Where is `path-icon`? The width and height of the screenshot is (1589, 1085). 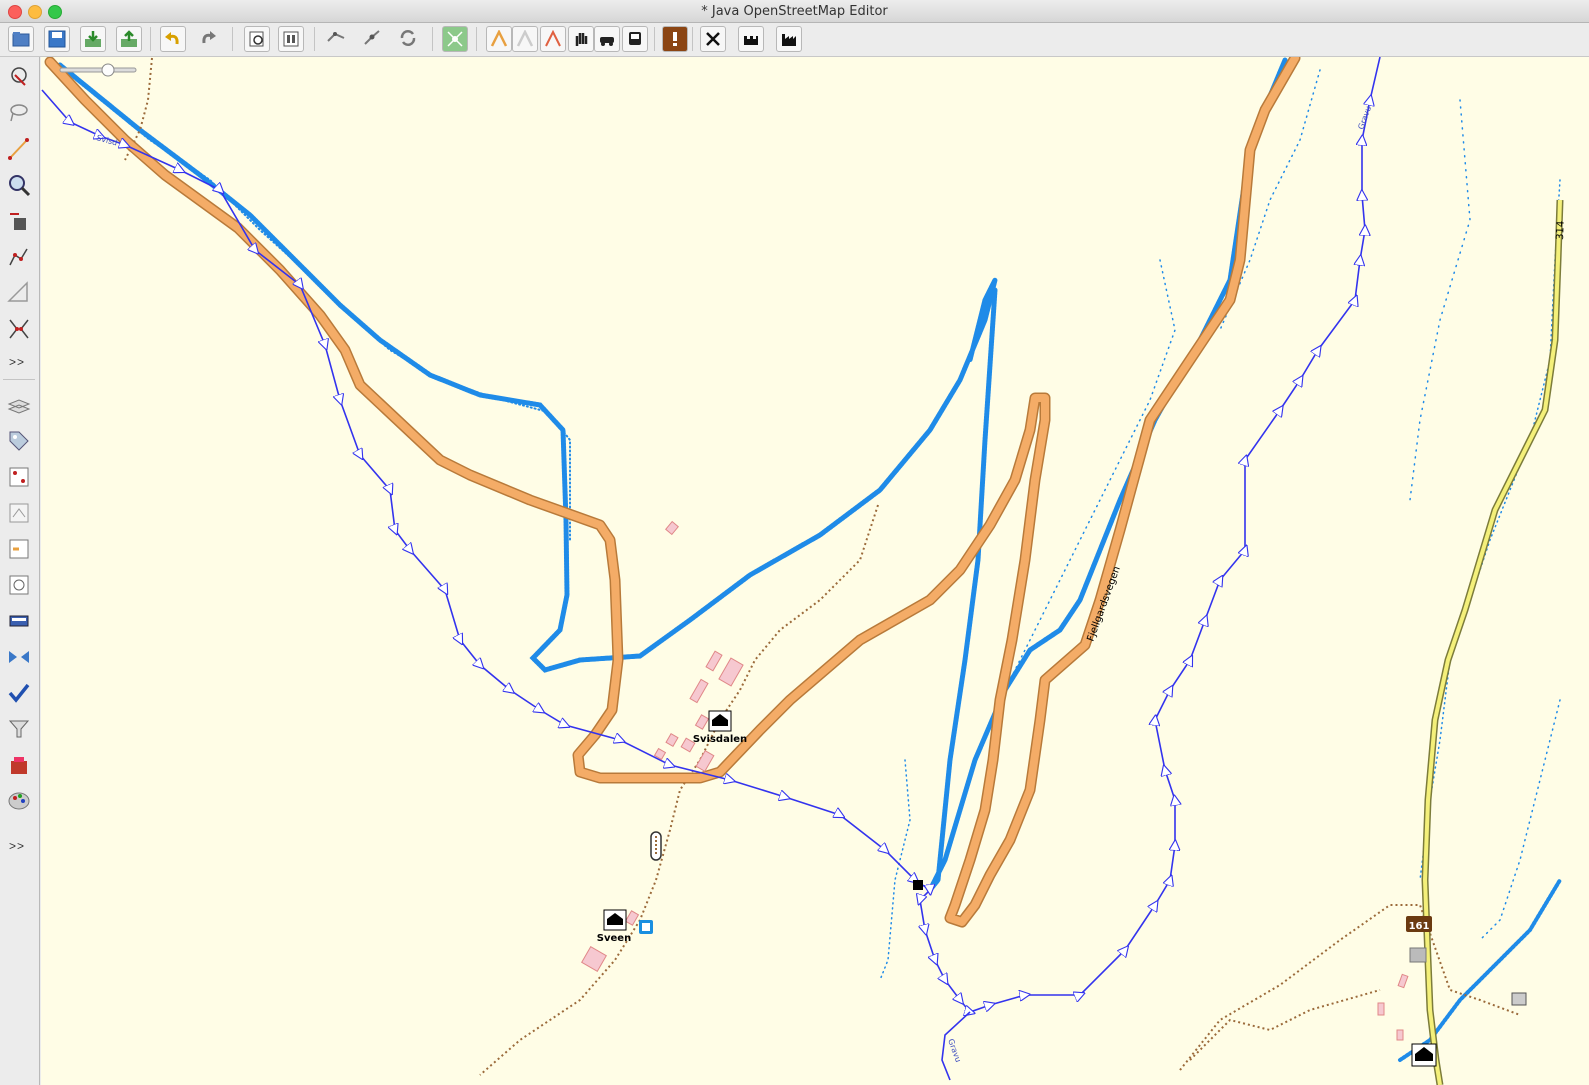
path-icon is located at coordinates (553, 38).